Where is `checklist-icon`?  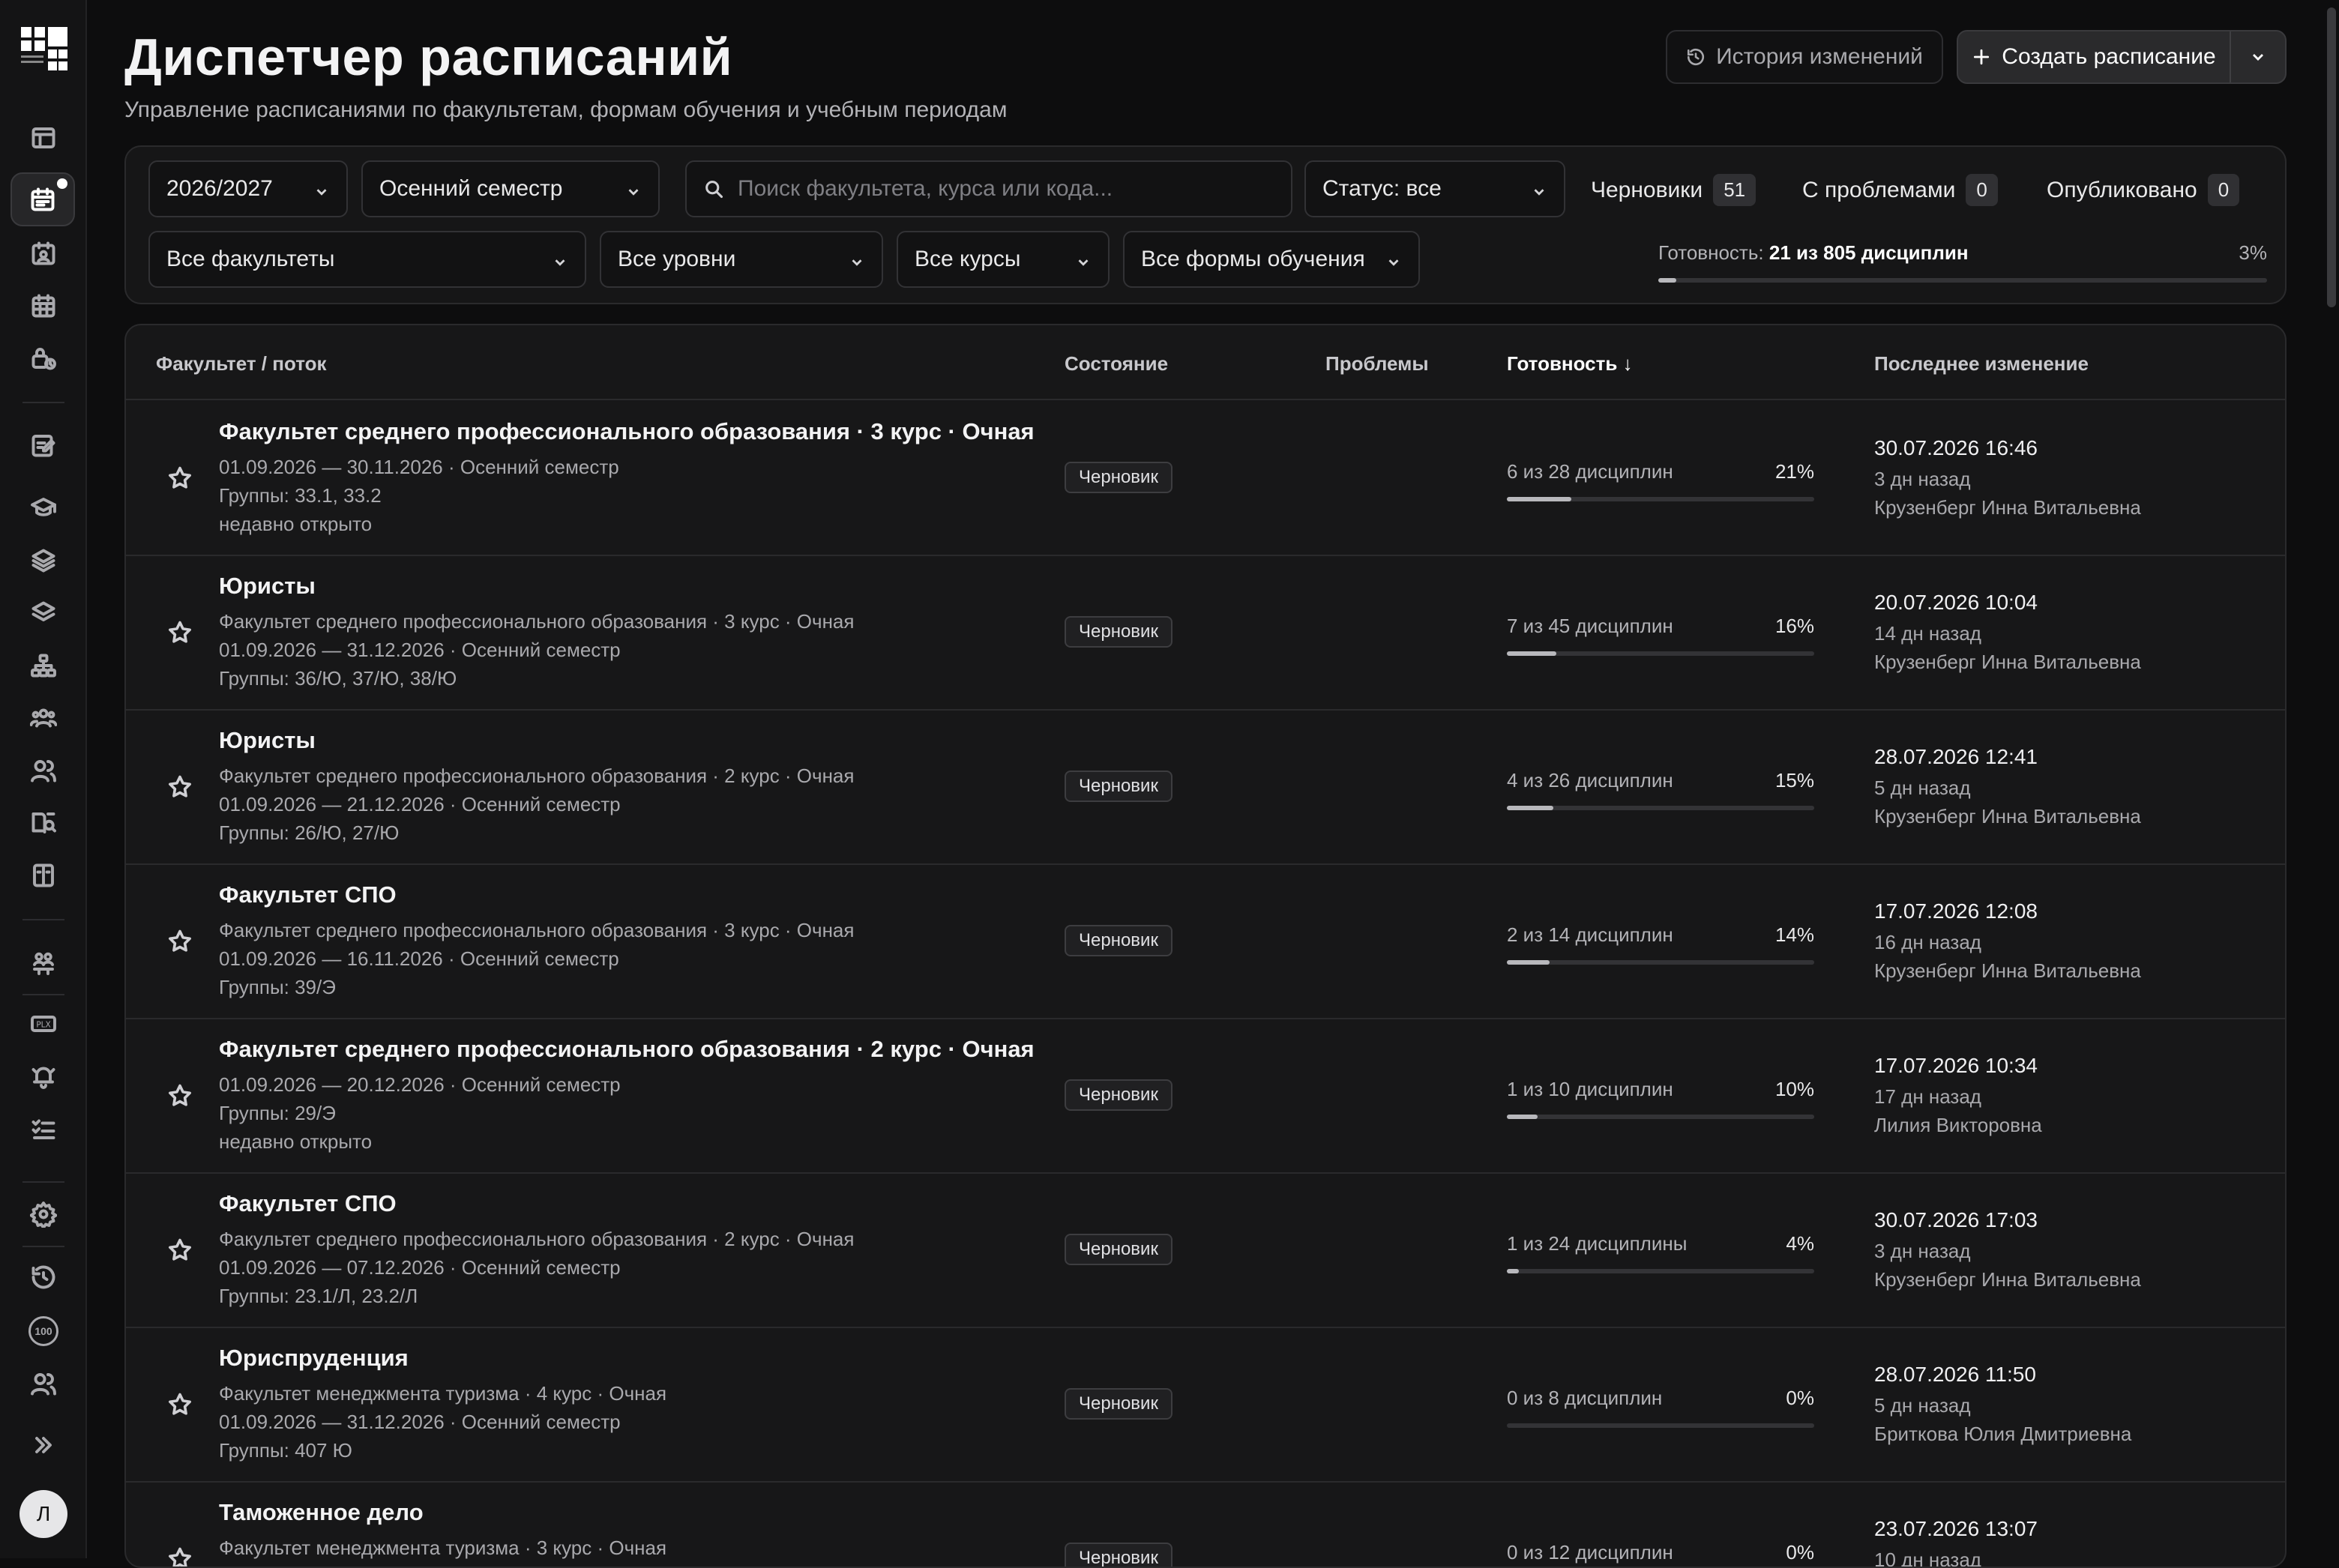
checklist-icon is located at coordinates (43, 1129).